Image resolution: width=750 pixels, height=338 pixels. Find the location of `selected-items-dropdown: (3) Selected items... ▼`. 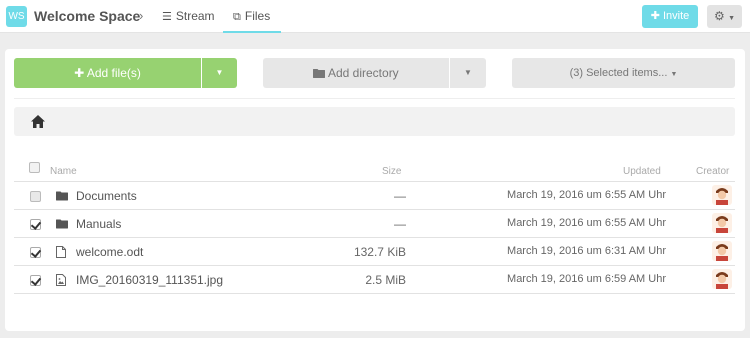

selected-items-dropdown: (3) Selected items... ▼ is located at coordinates (623, 73).